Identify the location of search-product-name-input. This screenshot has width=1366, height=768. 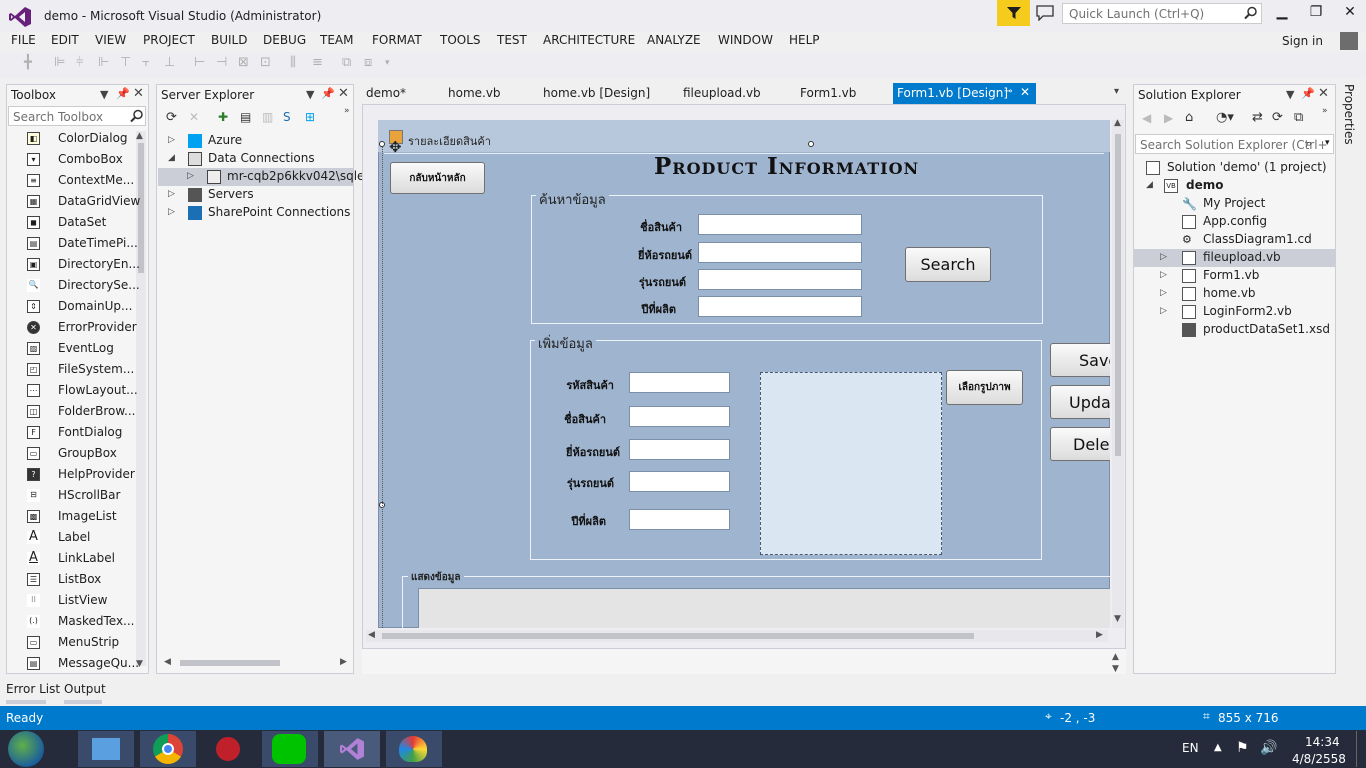
(780, 224).